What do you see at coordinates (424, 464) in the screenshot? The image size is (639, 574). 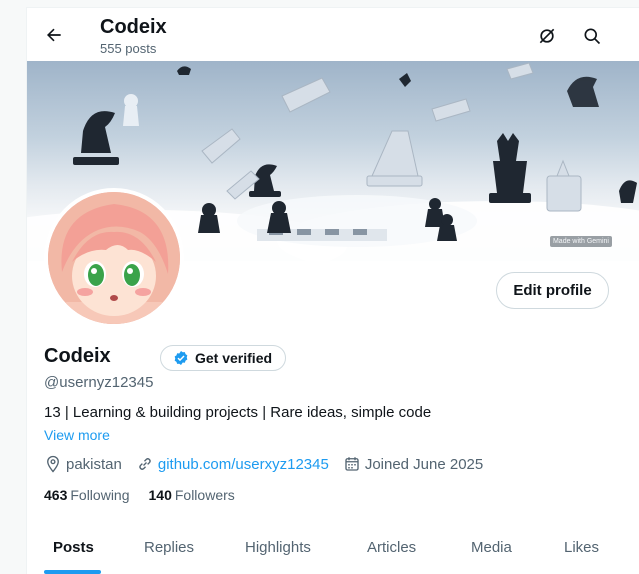 I see `joined-text: Joined June 2025` at bounding box center [424, 464].